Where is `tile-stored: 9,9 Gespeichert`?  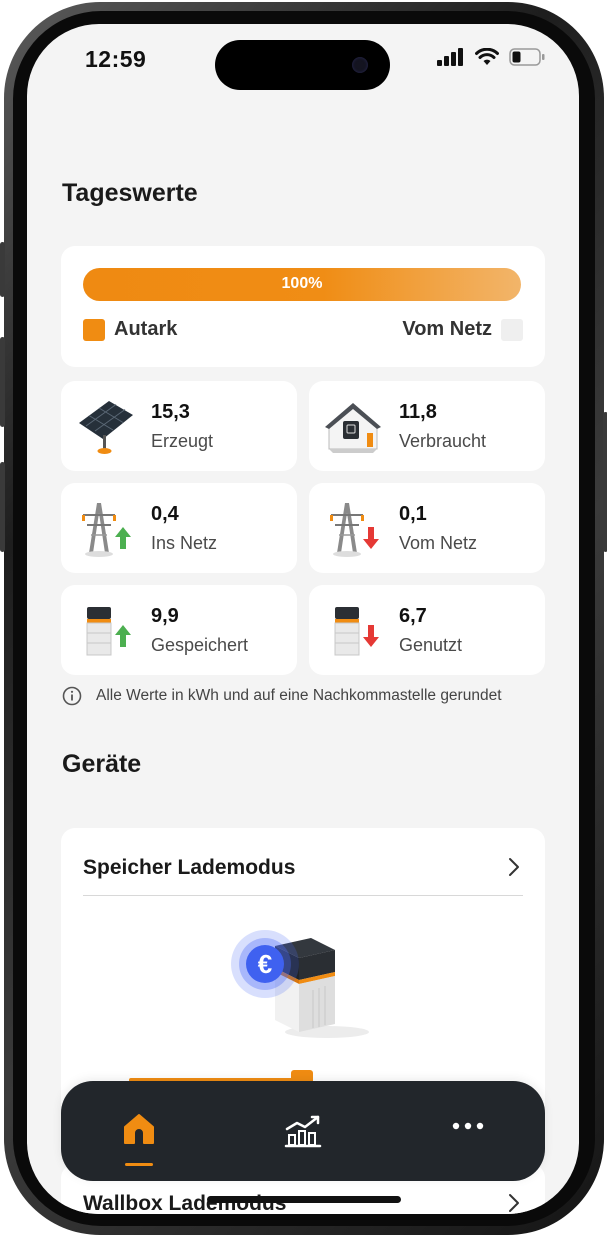 tile-stored: 9,9 Gespeichert is located at coordinates (179, 630).